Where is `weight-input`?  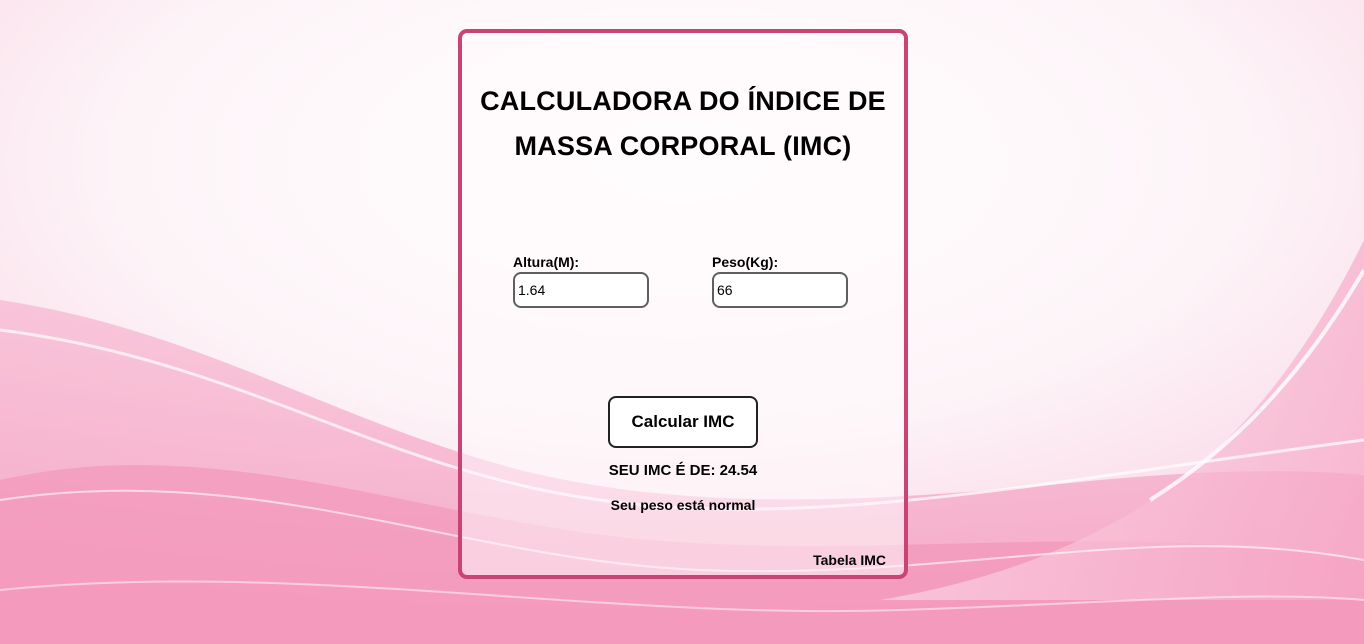 weight-input is located at coordinates (780, 290).